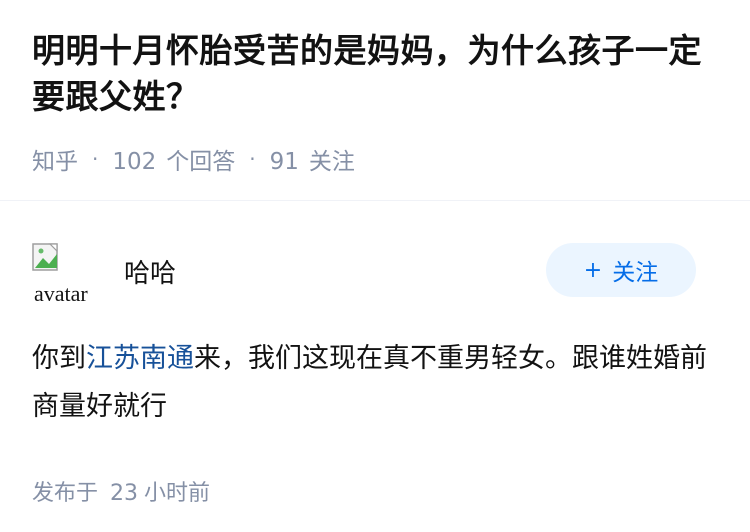 The image size is (750, 532). What do you see at coordinates (375, 200) in the screenshot?
I see `section-divider` at bounding box center [375, 200].